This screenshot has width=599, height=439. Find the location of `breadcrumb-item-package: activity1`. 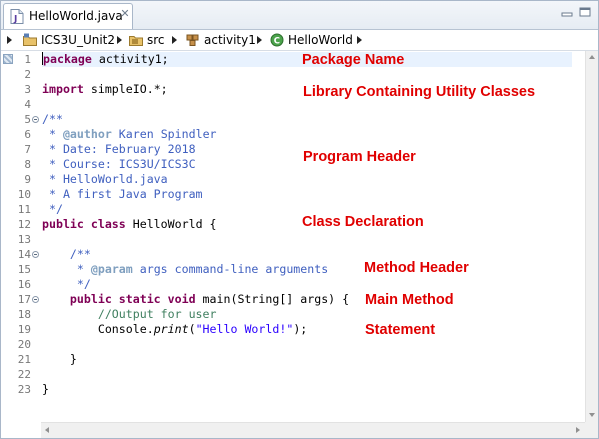

breadcrumb-item-package: activity1 is located at coordinates (230, 41).